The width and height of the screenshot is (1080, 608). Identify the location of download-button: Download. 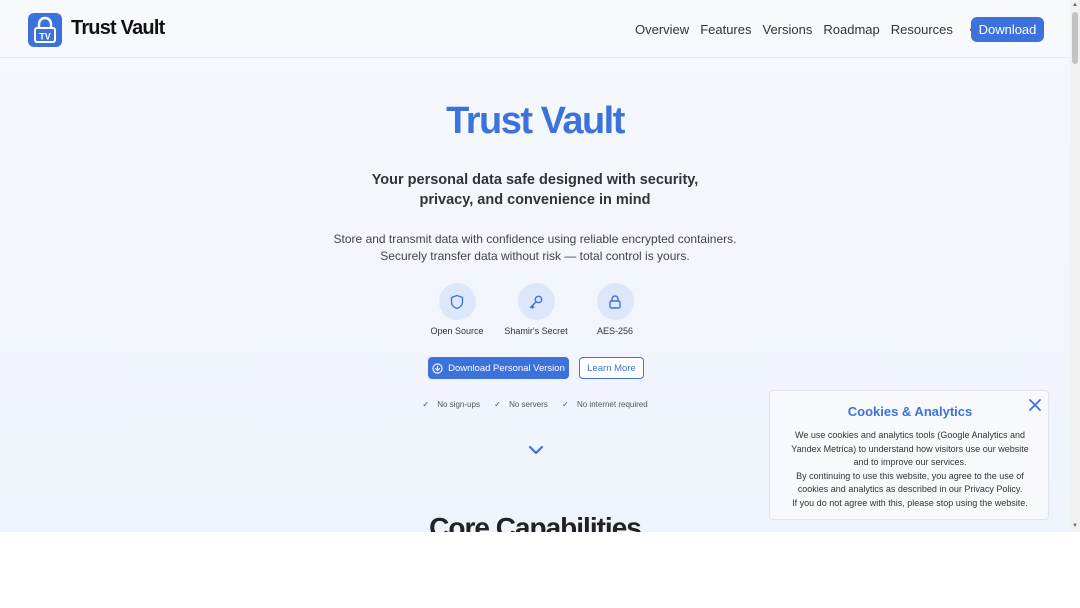
(1007, 29).